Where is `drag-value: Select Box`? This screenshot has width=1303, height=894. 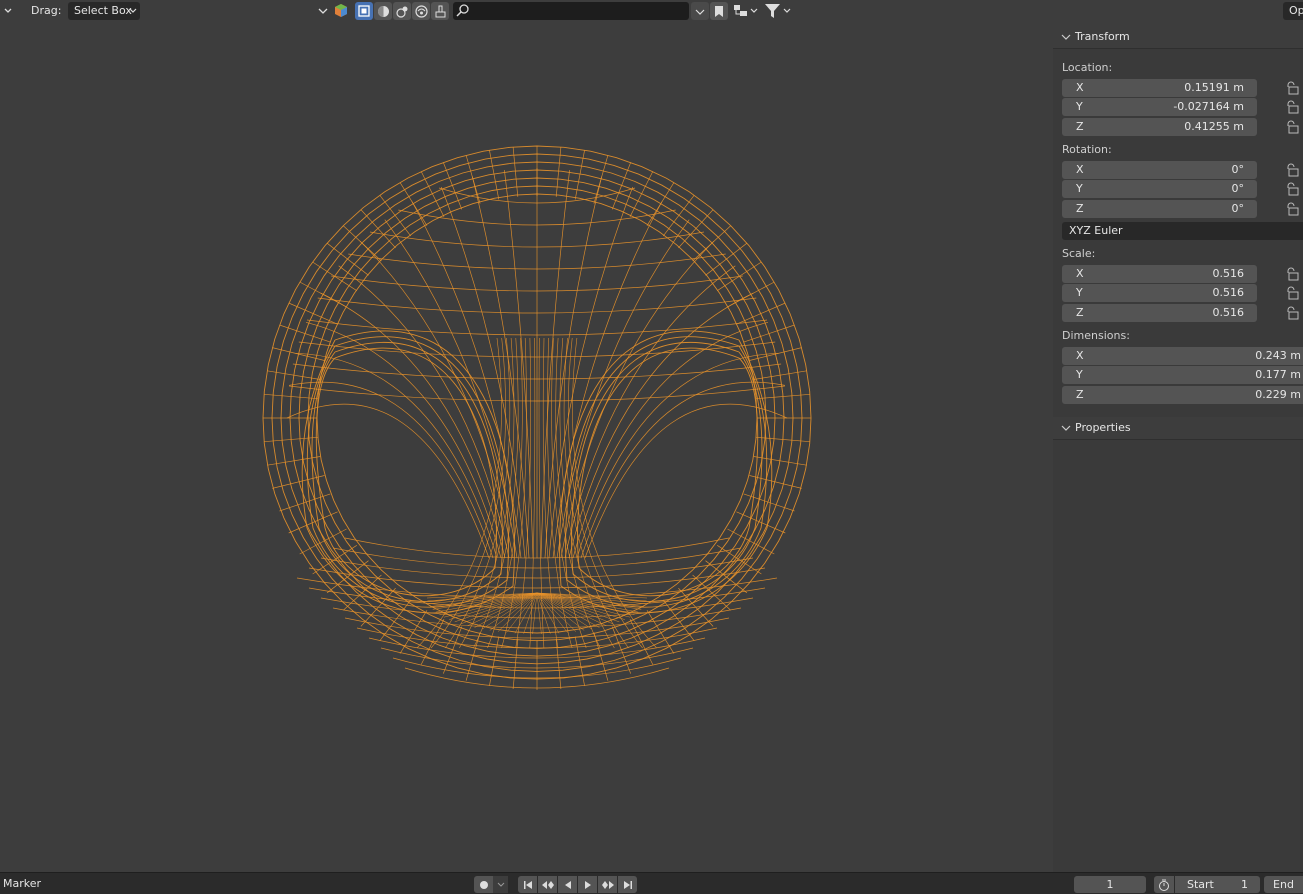
drag-value: Select Box is located at coordinates (103, 10).